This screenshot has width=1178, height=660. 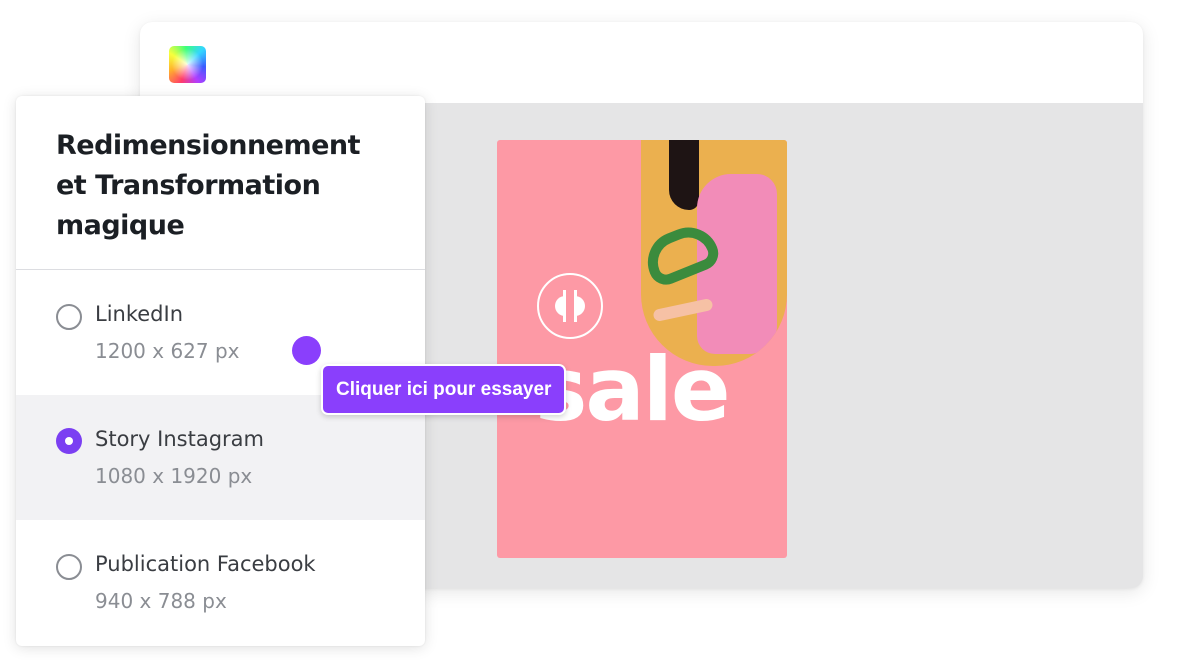 What do you see at coordinates (187, 64) in the screenshot?
I see `app-logo-icon` at bounding box center [187, 64].